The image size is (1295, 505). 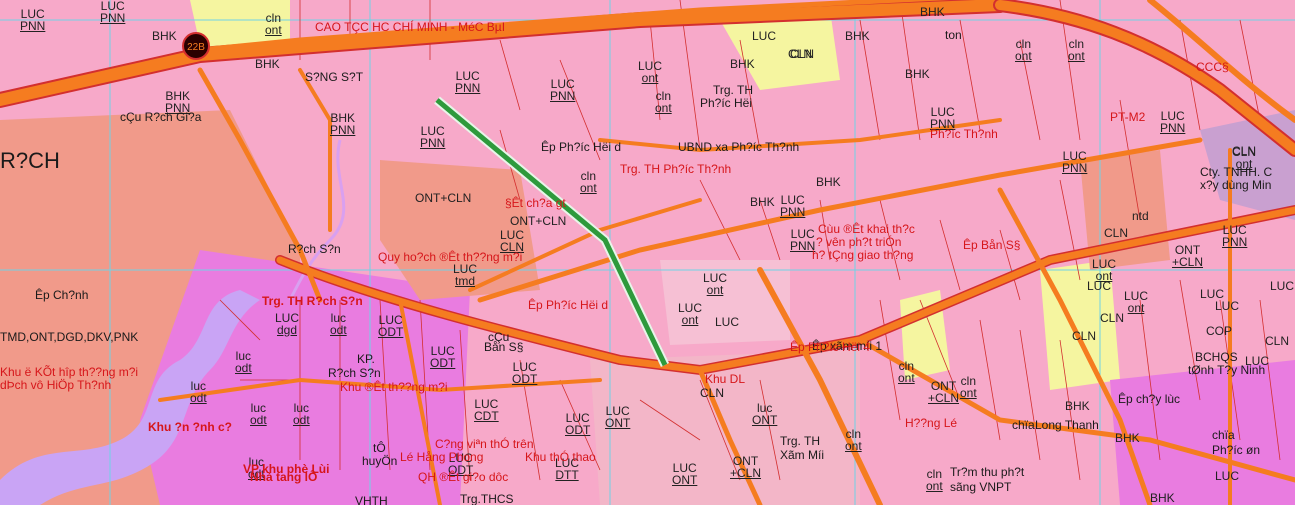 What do you see at coordinates (380, 461) in the screenshot?
I see `place-label: huyÖn` at bounding box center [380, 461].